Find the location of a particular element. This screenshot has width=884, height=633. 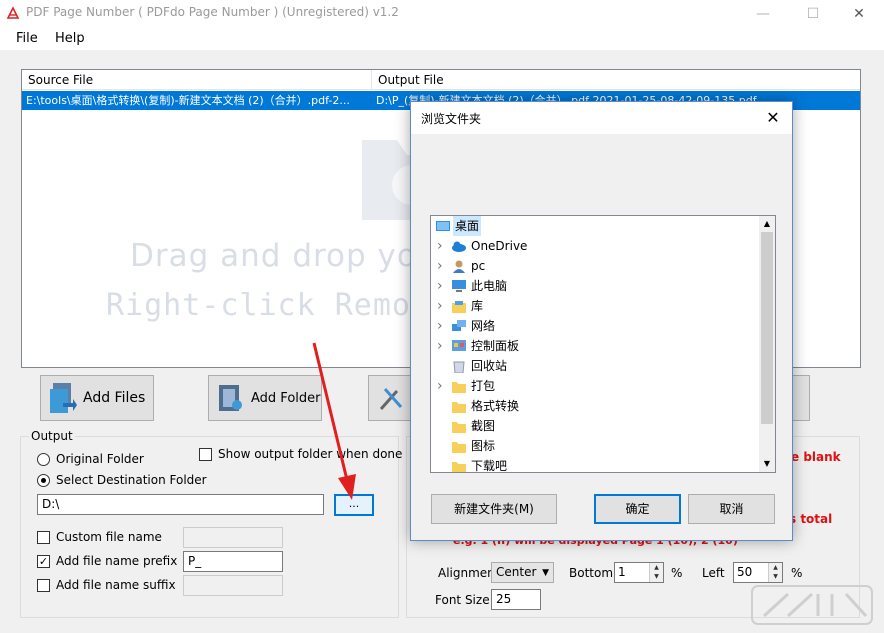

add-files-button: Add Files is located at coordinates (97, 398).